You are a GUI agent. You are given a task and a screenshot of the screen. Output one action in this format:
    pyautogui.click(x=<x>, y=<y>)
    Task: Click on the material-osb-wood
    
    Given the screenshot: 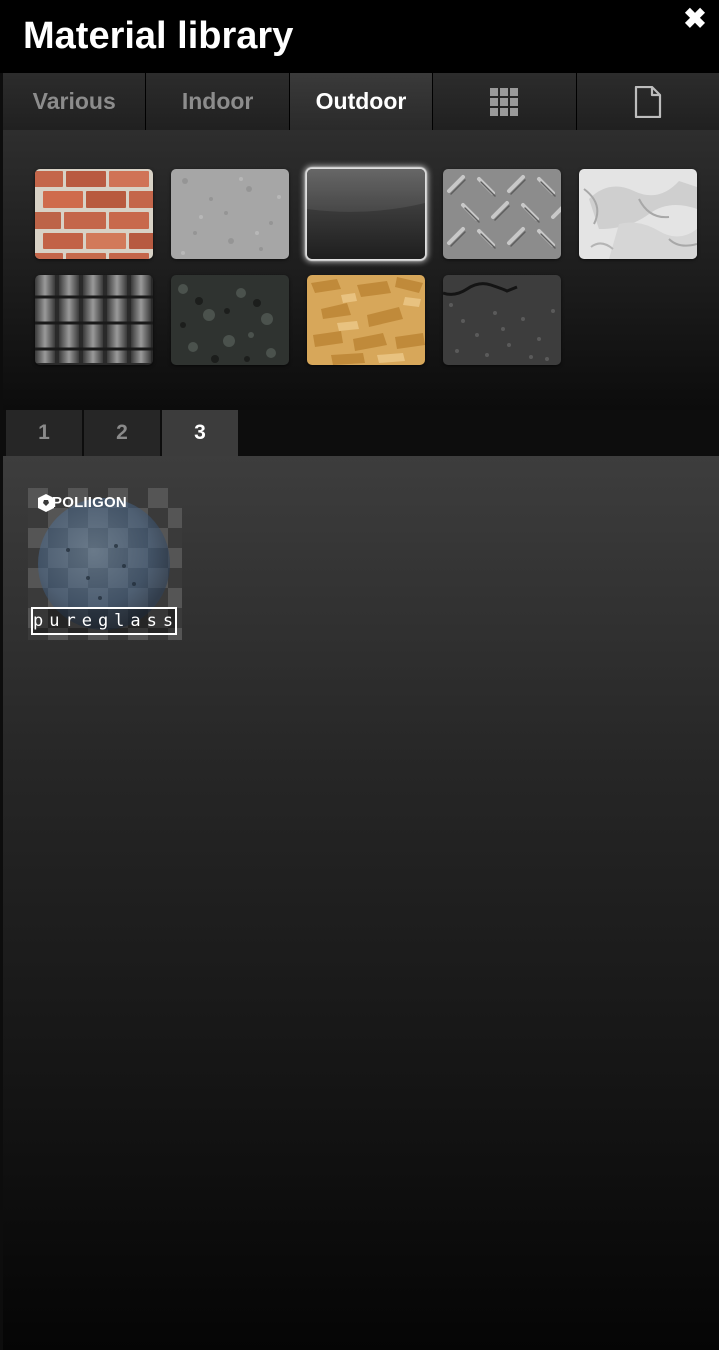 What is the action you would take?
    pyautogui.click(x=366, y=320)
    